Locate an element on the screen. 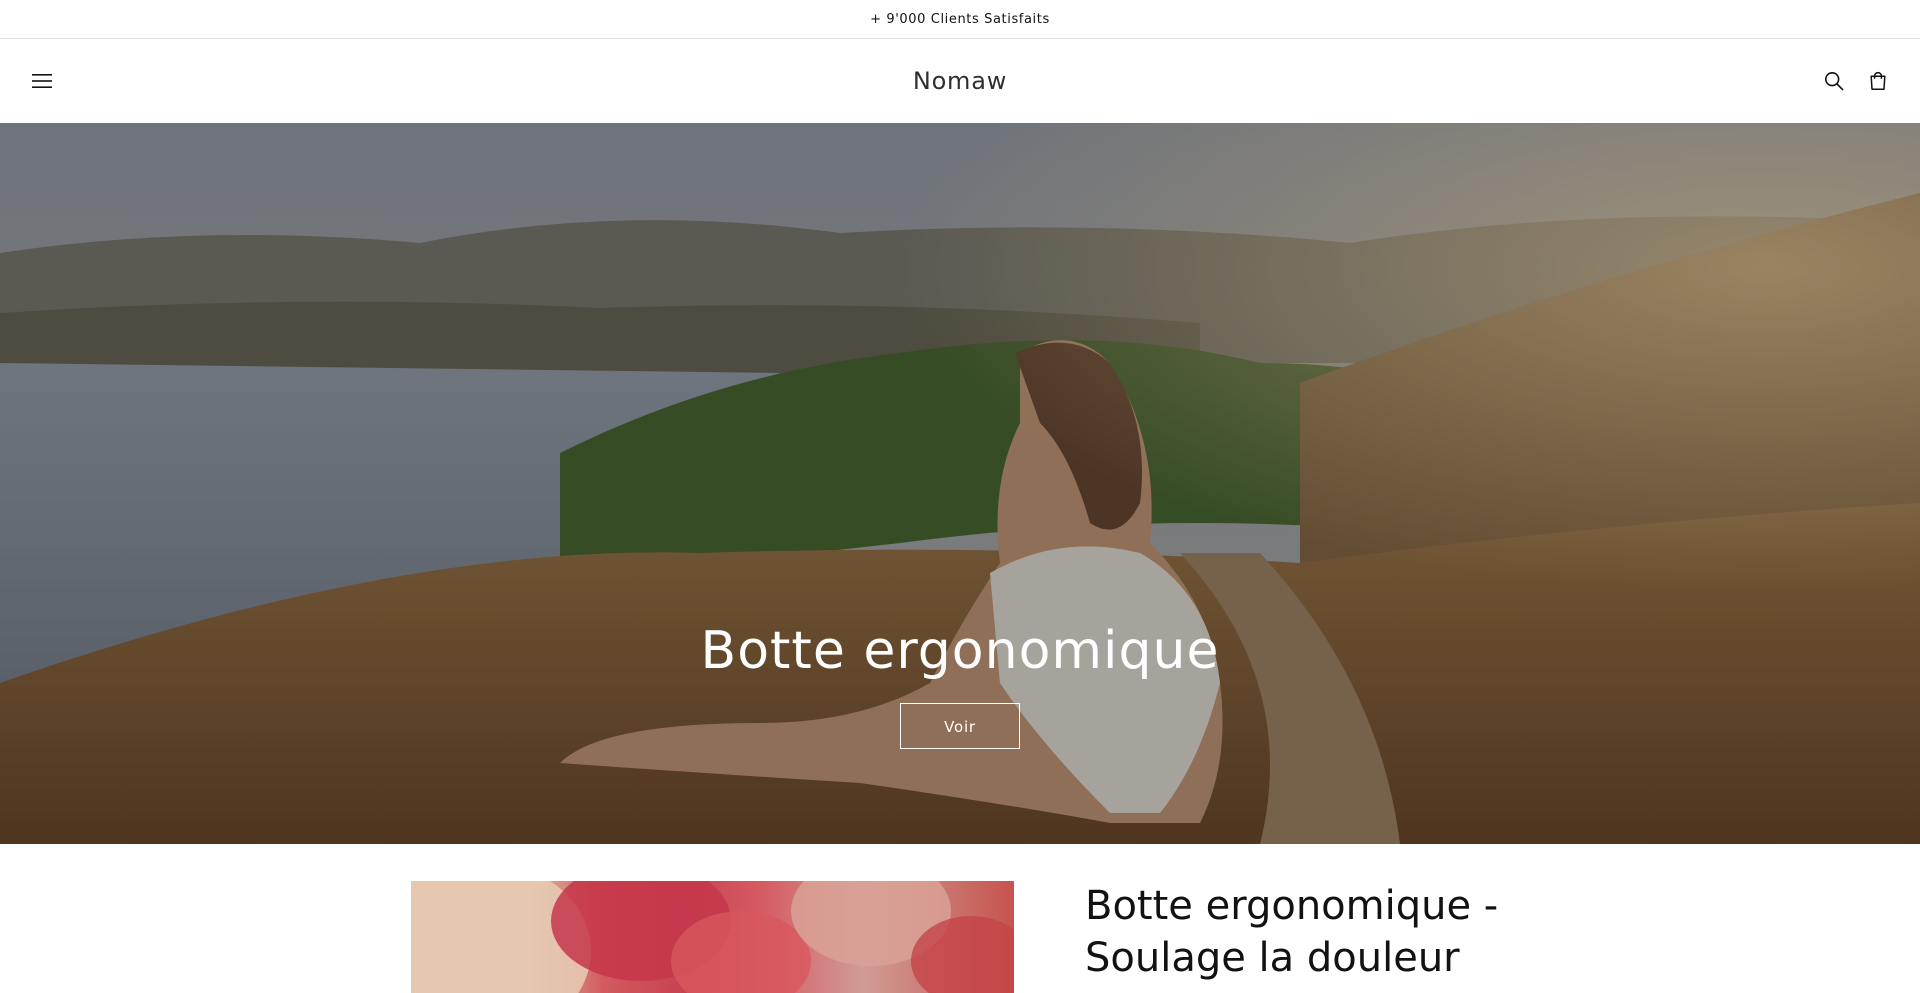  announcement-text: + 9'000 Clients Satisfaits is located at coordinates (960, 19).